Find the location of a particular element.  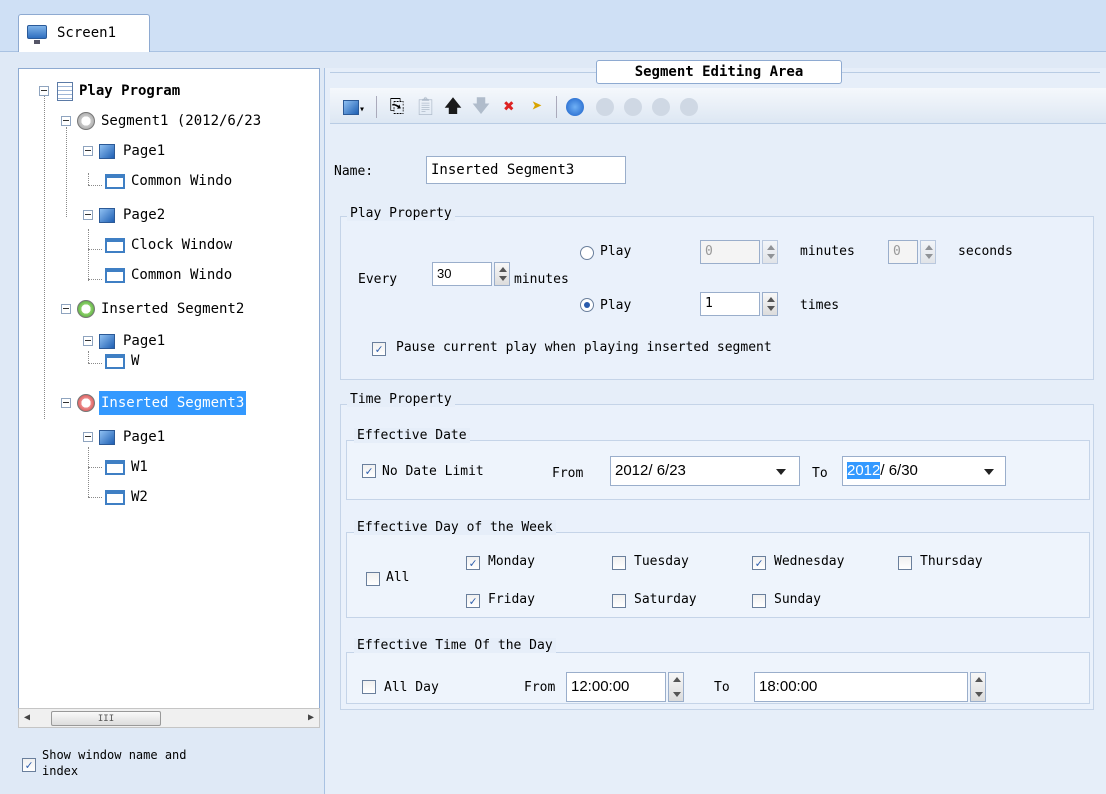

tab-screen1: Screen1 is located at coordinates (84, 33).